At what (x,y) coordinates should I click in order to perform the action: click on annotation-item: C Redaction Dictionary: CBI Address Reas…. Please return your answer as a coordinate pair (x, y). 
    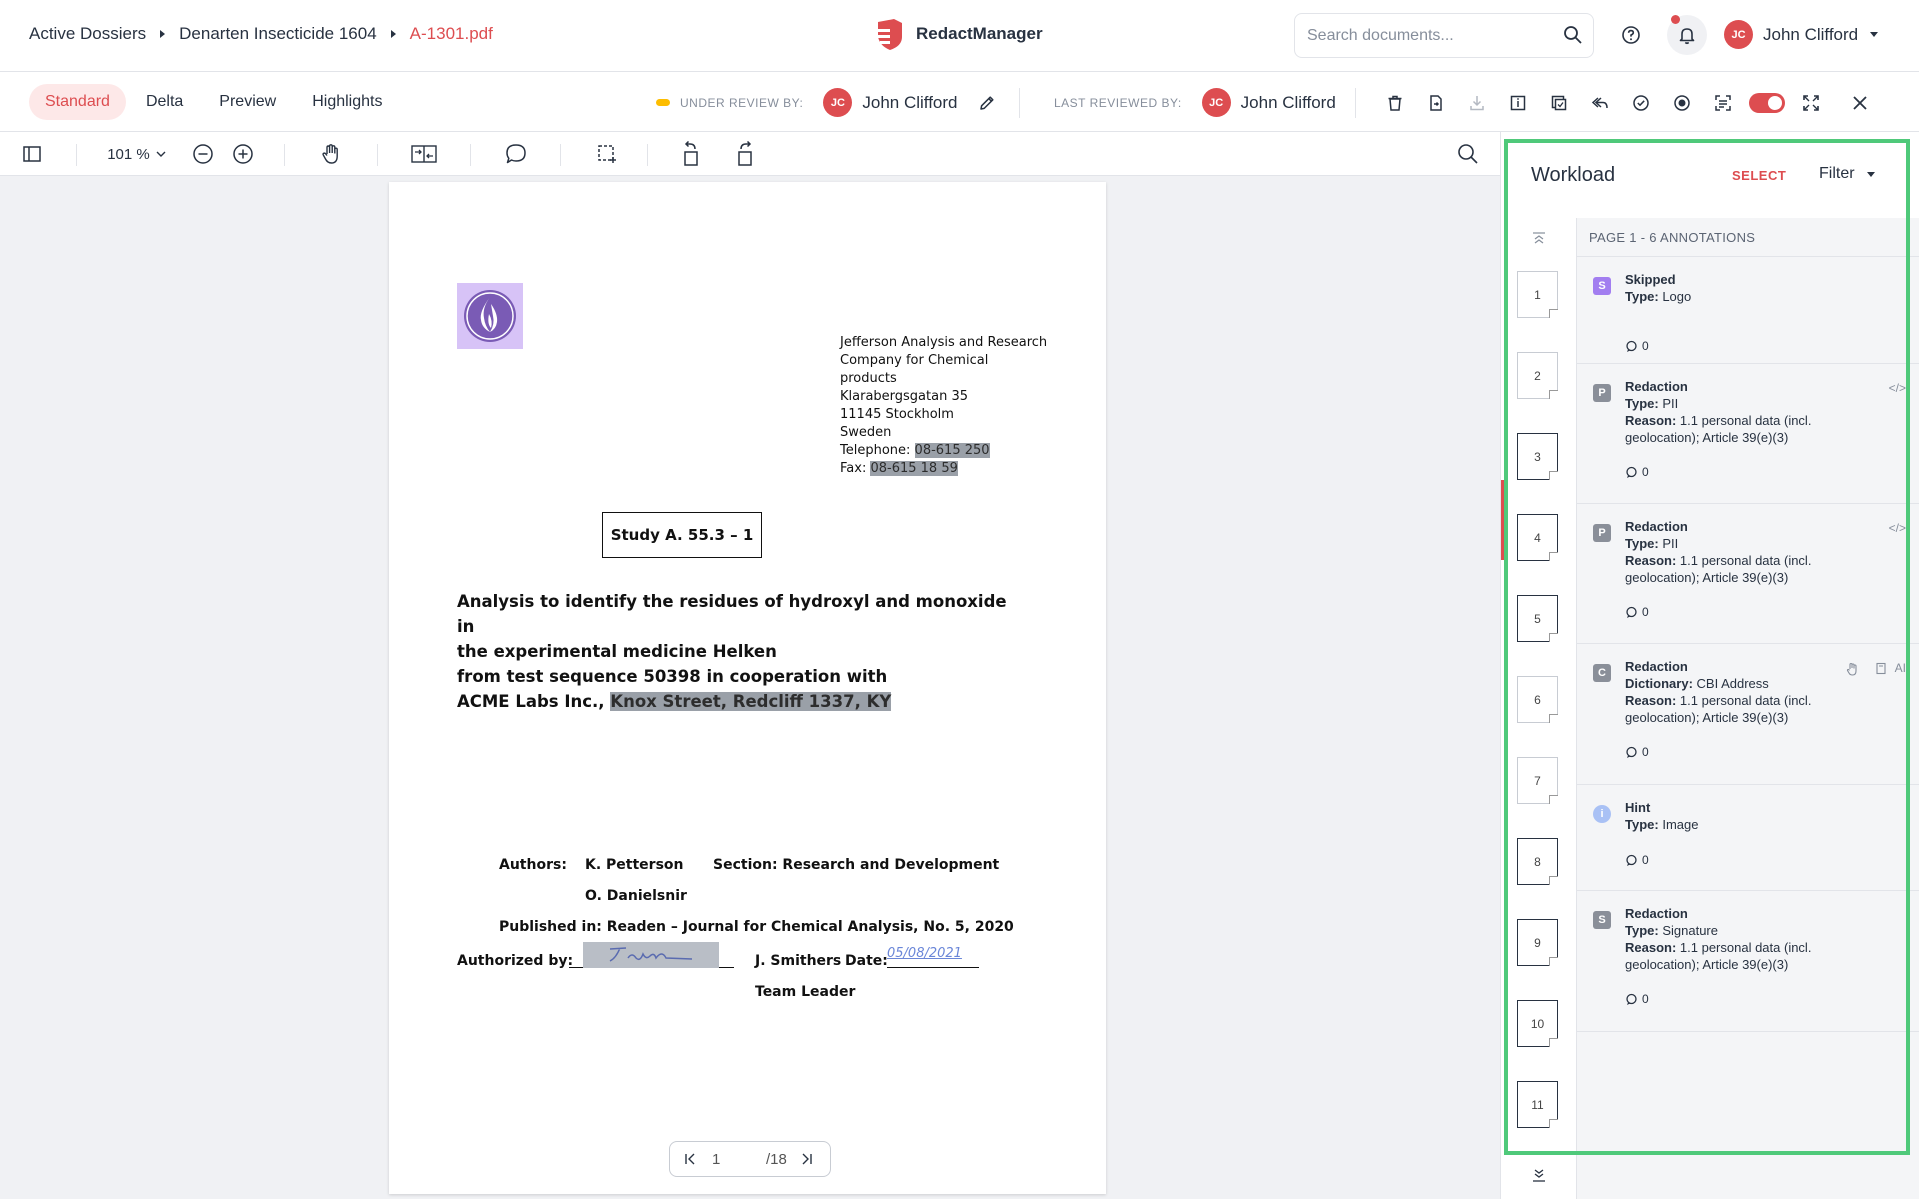
    Looking at the image, I should click on (1748, 714).